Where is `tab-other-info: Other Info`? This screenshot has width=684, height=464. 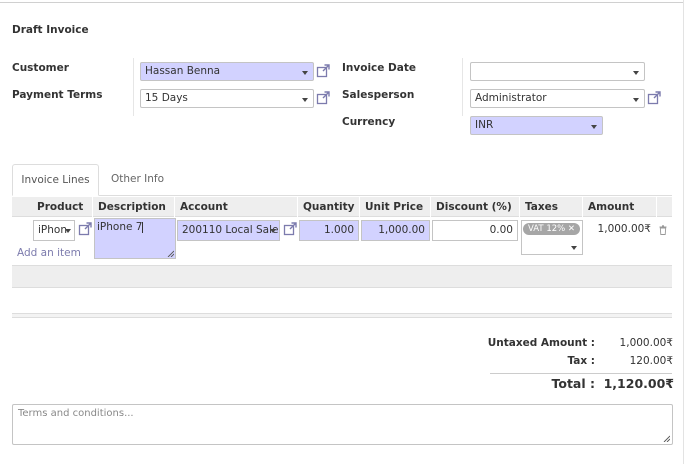 tab-other-info: Other Info is located at coordinates (137, 180).